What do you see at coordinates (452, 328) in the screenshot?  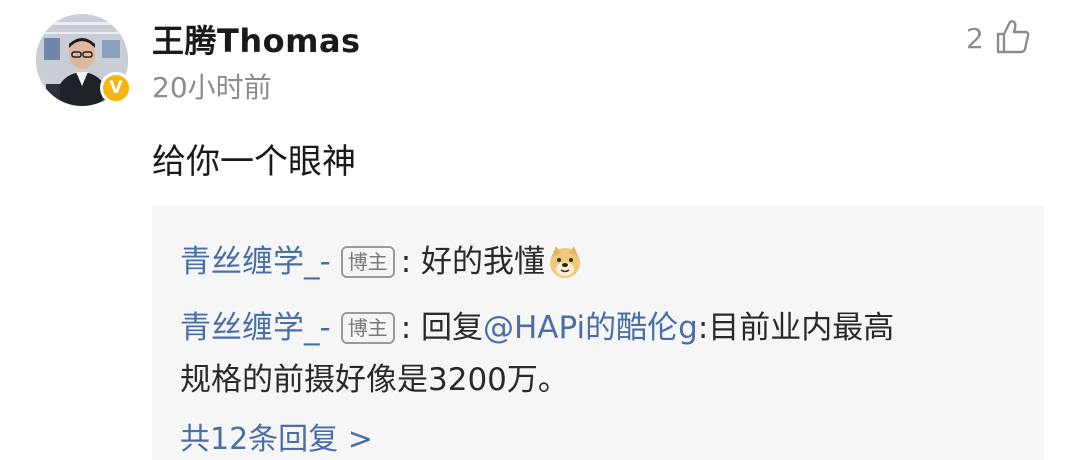 I see `reply-prefix: 回复` at bounding box center [452, 328].